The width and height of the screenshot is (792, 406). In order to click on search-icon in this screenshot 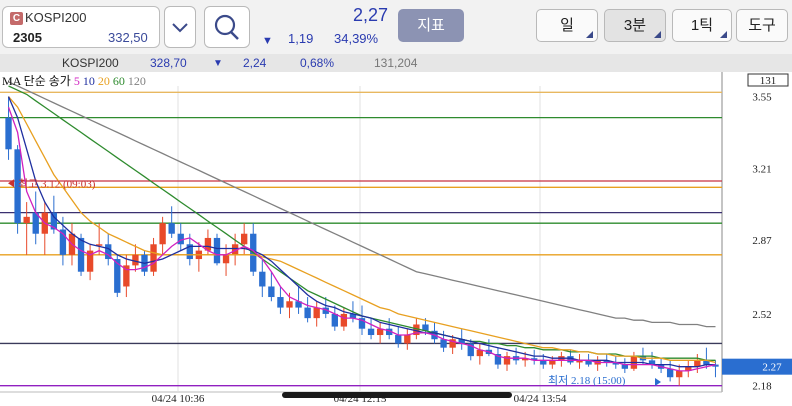, I will do `click(226, 27)`.